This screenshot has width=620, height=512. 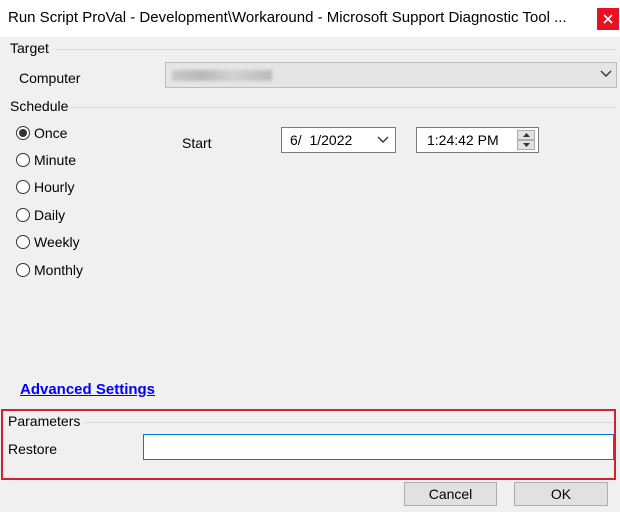 I want to click on restore-input, so click(x=378, y=447).